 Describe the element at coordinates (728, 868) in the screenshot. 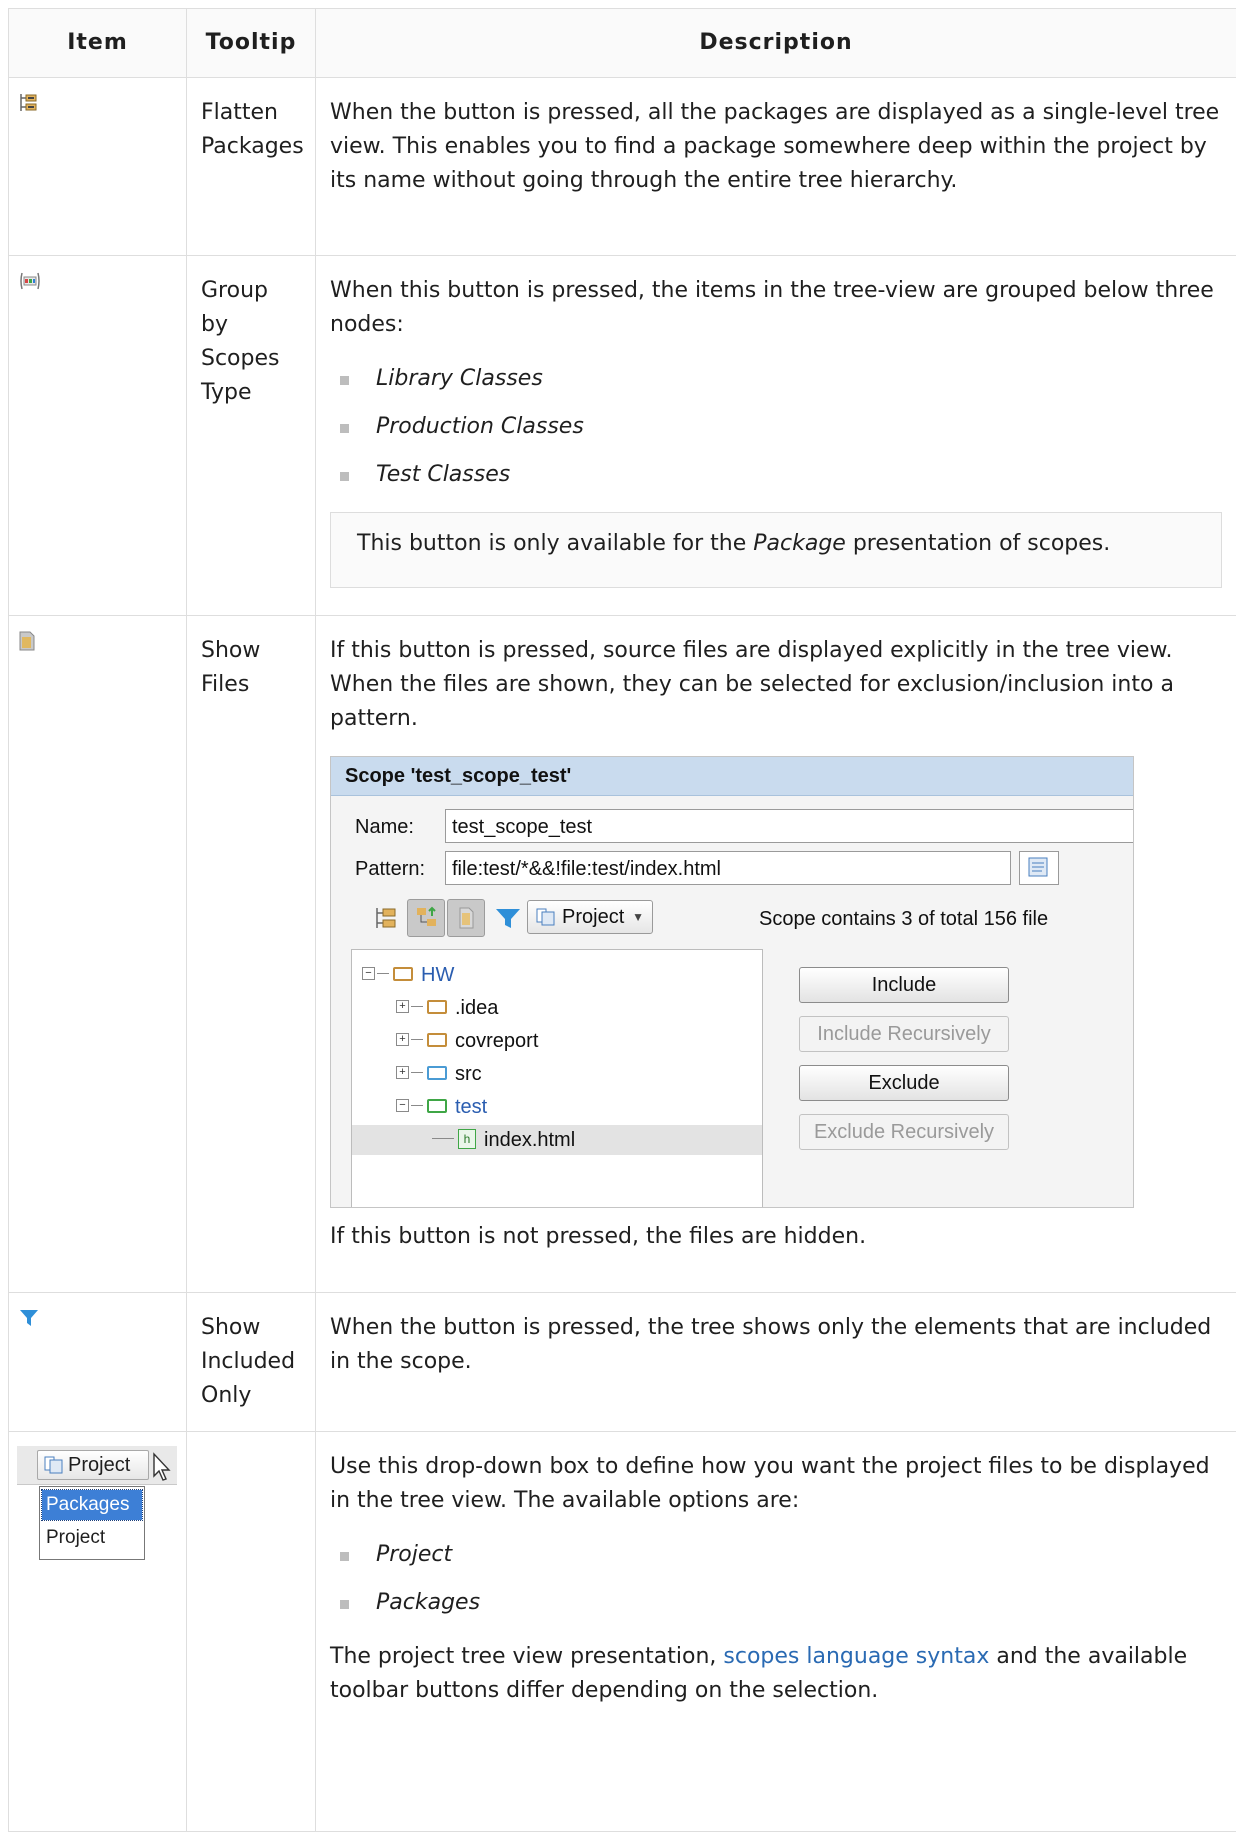

I see `pattern-field: file:test/*&&!file:test/index.html` at that location.